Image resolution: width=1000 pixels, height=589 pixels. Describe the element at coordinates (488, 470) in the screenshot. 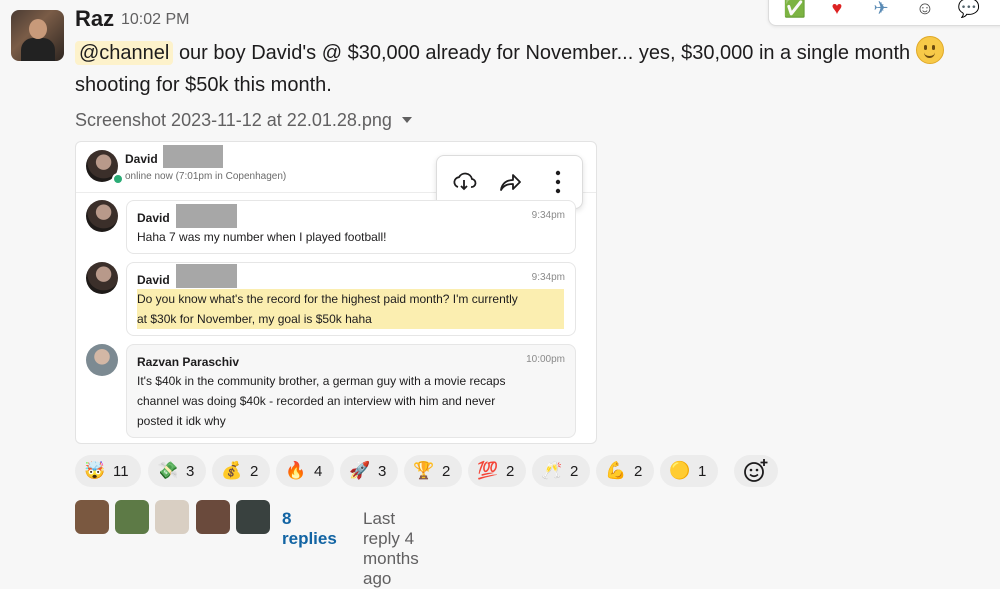

I see `hundred-points-icon: 💯` at that location.